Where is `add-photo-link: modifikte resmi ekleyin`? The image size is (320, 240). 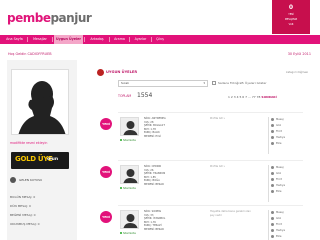 add-photo-link: modifikte resmi ekleyin is located at coordinates (28, 143).